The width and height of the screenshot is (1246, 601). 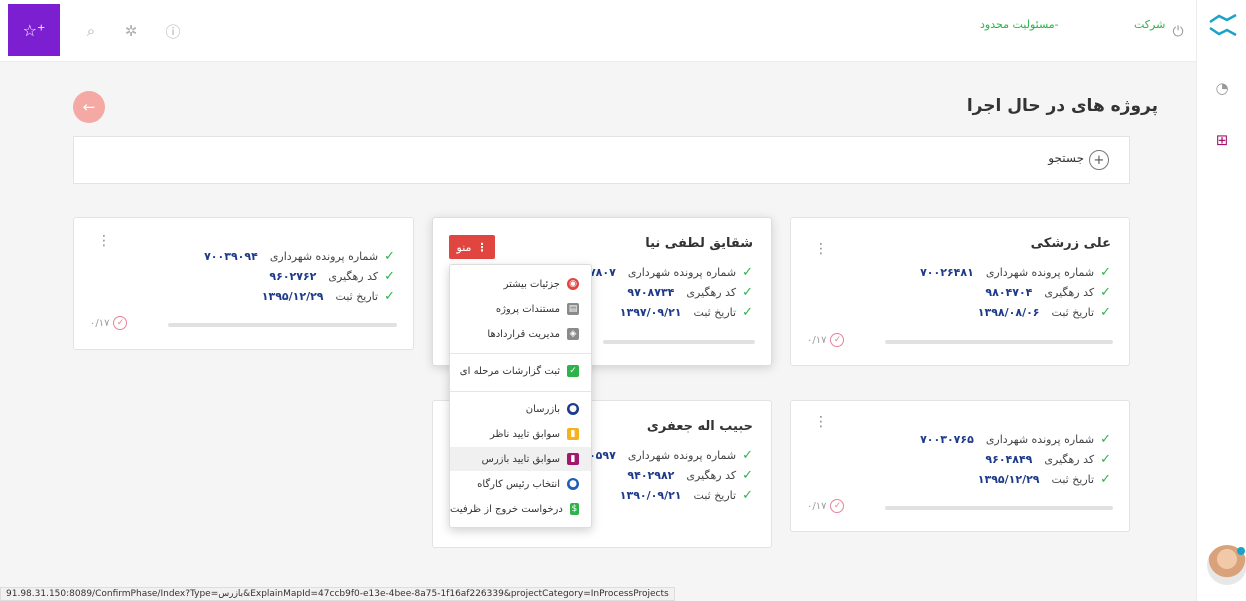 I want to click on file-number: ۷۸۰۷, so click(x=602, y=272).